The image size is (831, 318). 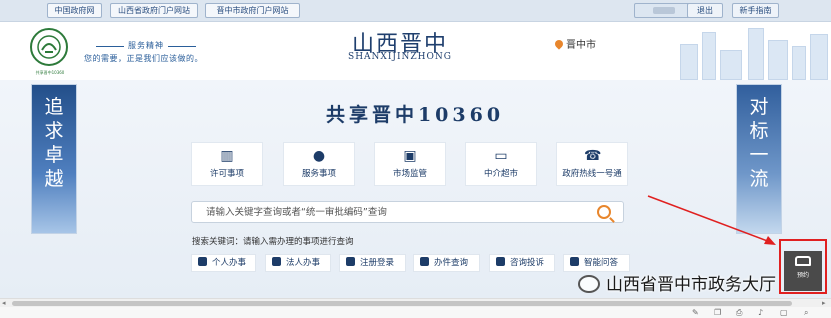 What do you see at coordinates (677, 282) in the screenshot?
I see `wechat-watermark: 山西省晋中市政务大厅` at bounding box center [677, 282].